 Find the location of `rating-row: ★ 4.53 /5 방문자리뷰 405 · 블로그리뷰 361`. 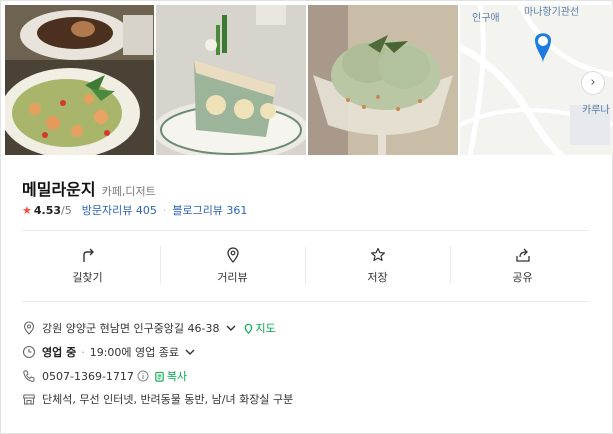

rating-row: ★ 4.53 /5 방문자리뷰 405 · 블로그리뷰 361 is located at coordinates (134, 210).